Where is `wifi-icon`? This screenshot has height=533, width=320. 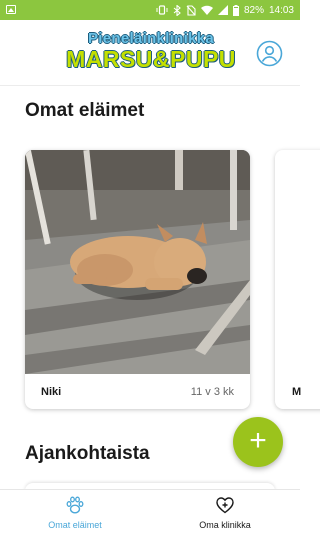
wifi-icon is located at coordinates (206, 10).